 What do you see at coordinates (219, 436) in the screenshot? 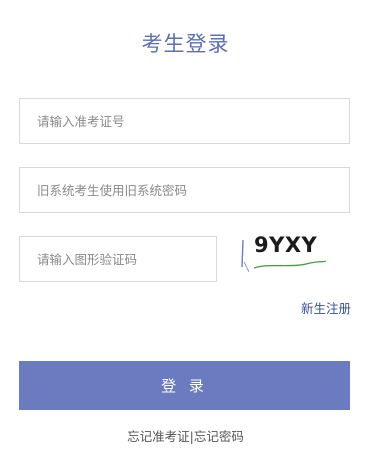
I see `forgot-password-link: 忘记密码` at bounding box center [219, 436].